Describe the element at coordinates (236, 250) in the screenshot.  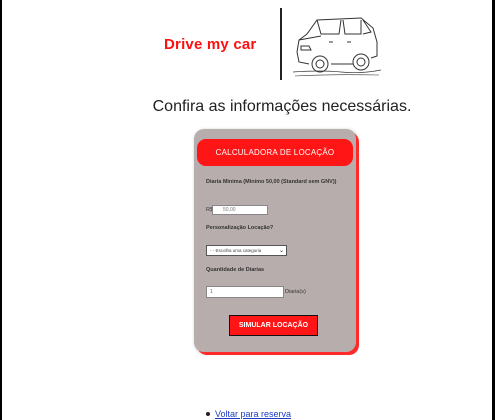
I see `category-select-value: - - Escolha uma categoria` at that location.